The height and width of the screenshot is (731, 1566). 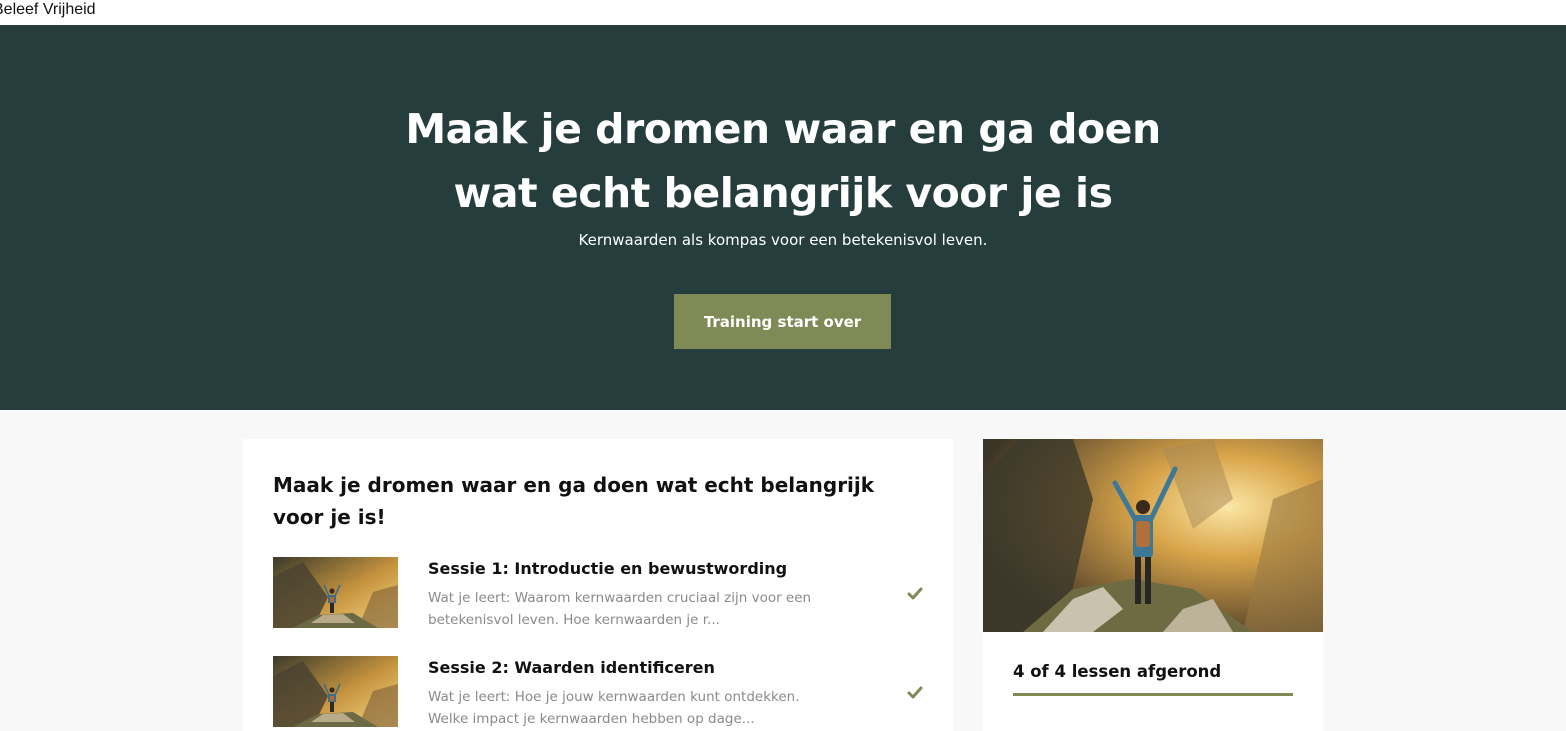 I want to click on lesson-title: Sessie 2: Waarden identificeren, so click(x=648, y=668).